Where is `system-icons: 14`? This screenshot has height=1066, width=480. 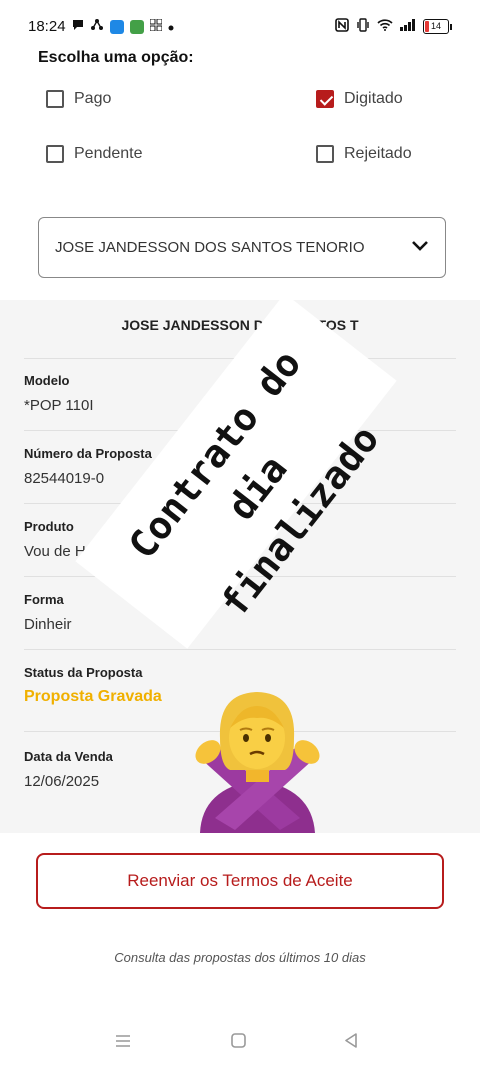
system-icons: 14 is located at coordinates (393, 26).